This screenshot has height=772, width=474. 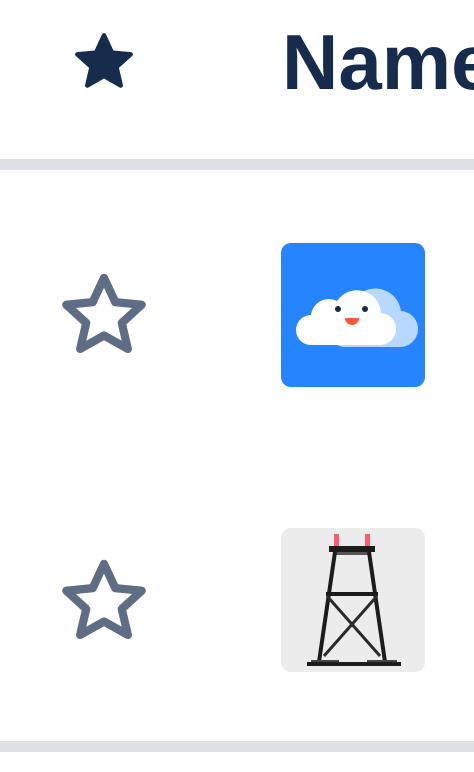 I want to click on tower-avatar-icon, so click(x=353, y=600).